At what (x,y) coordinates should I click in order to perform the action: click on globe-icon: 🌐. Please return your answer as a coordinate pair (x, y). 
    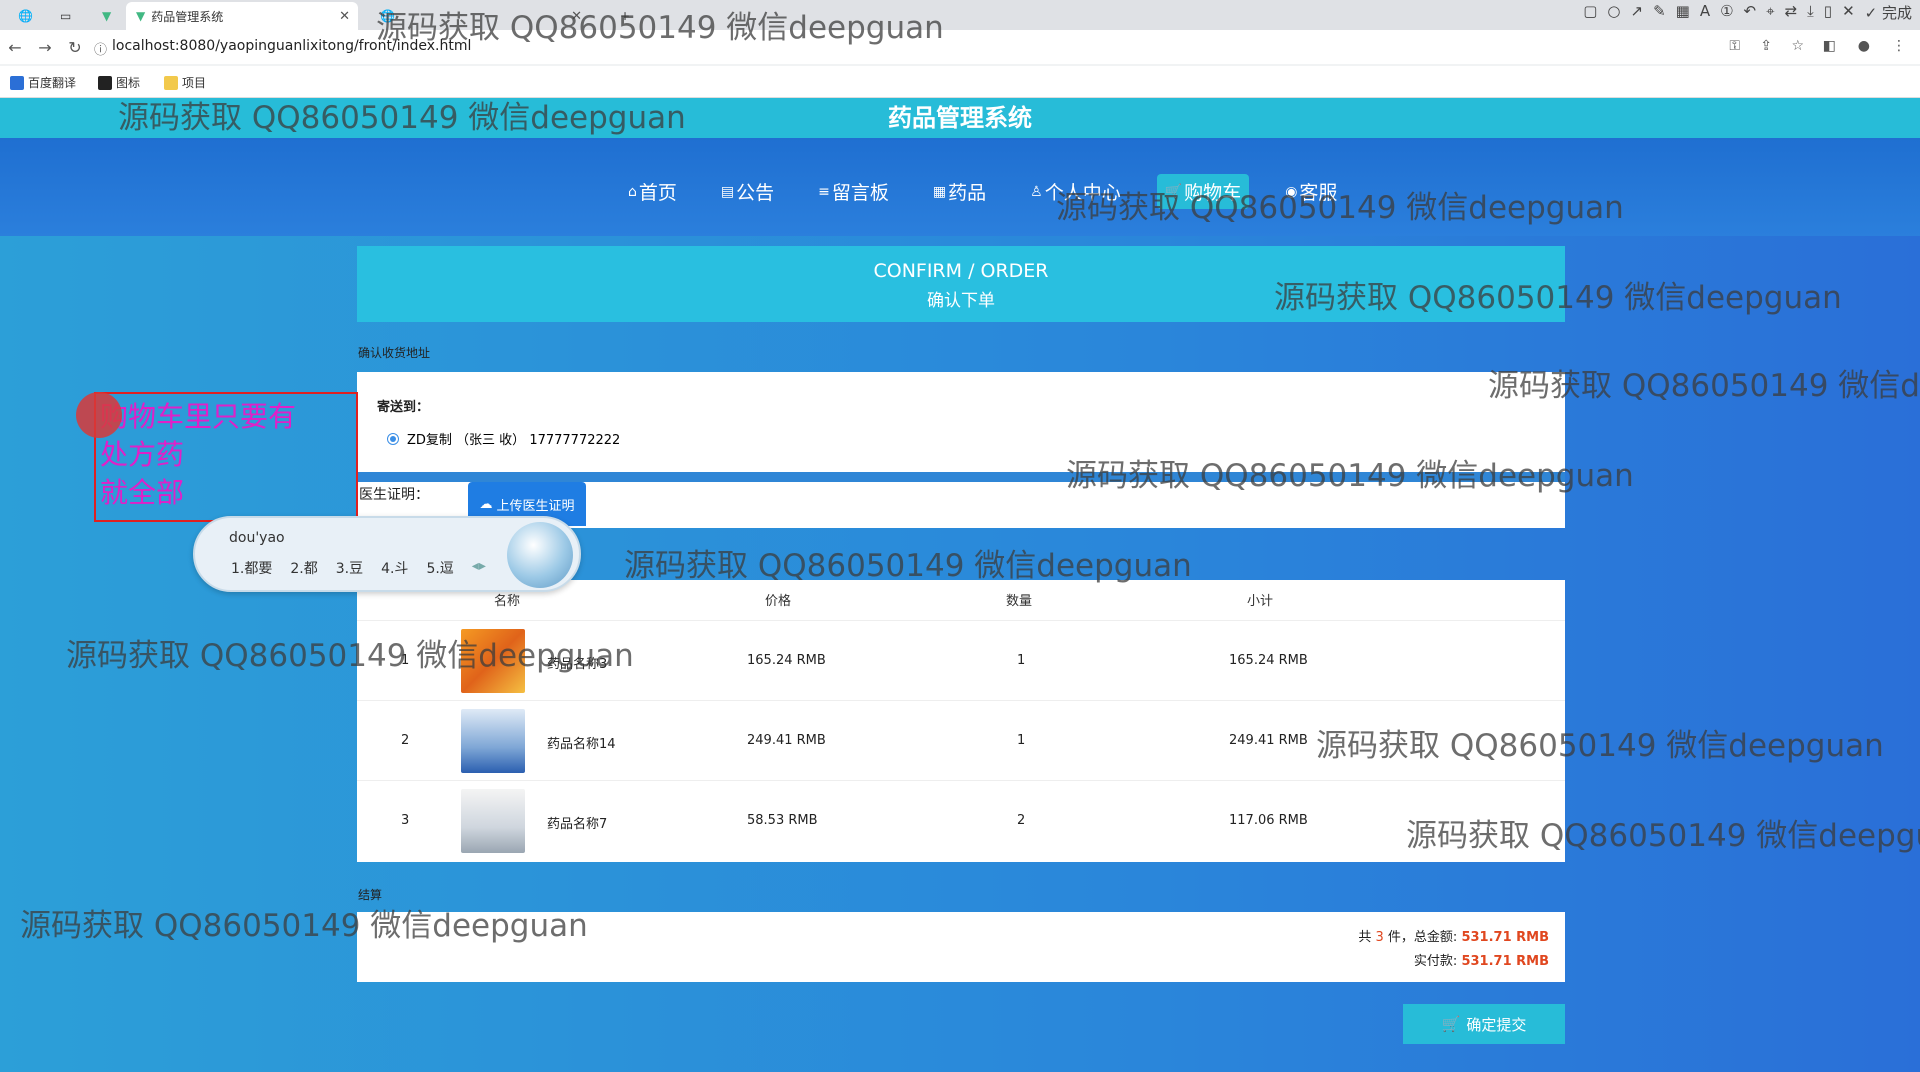
    Looking at the image, I should click on (25, 16).